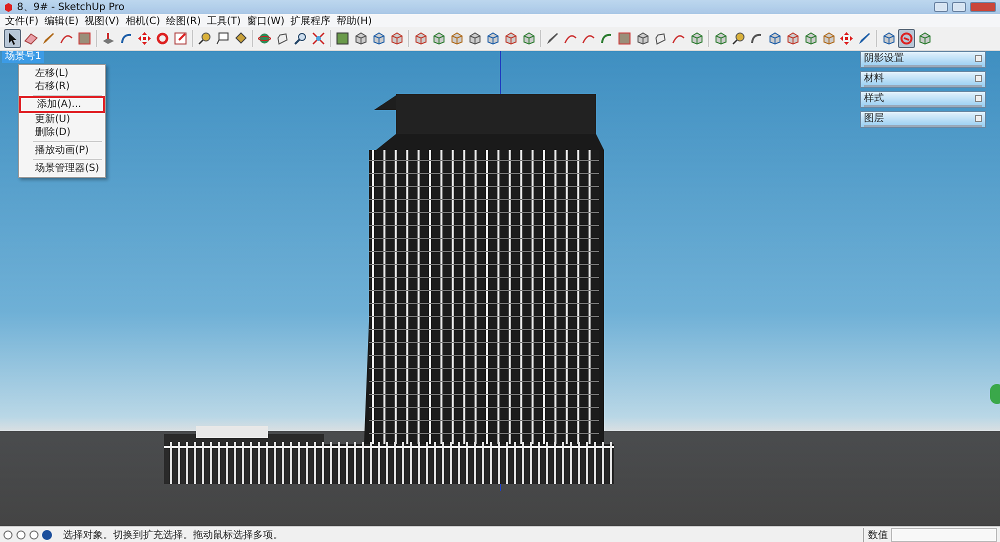 The height and width of the screenshot is (542, 1000). What do you see at coordinates (31, 38) in the screenshot?
I see `eraser-icon` at bounding box center [31, 38].